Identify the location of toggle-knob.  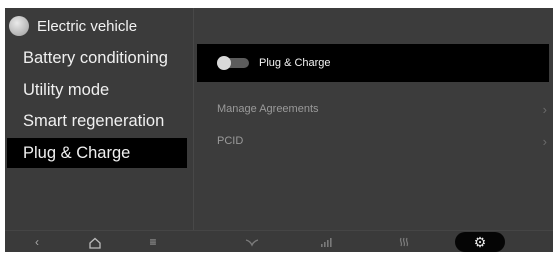
(224, 63).